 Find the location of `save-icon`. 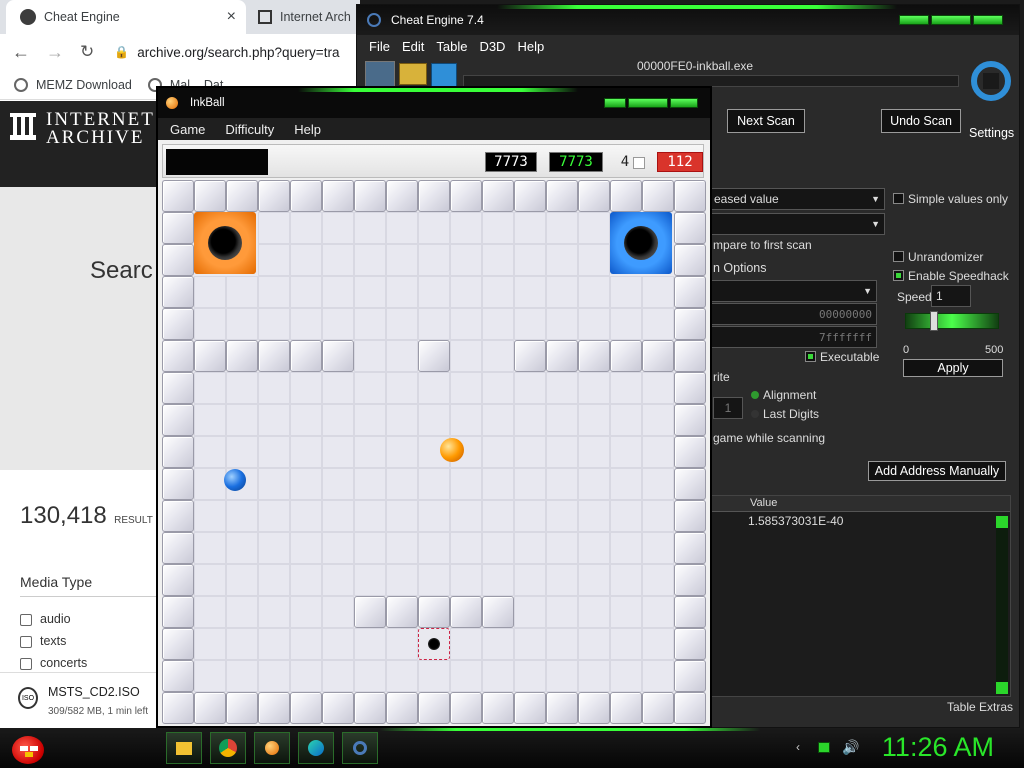

save-icon is located at coordinates (444, 75).